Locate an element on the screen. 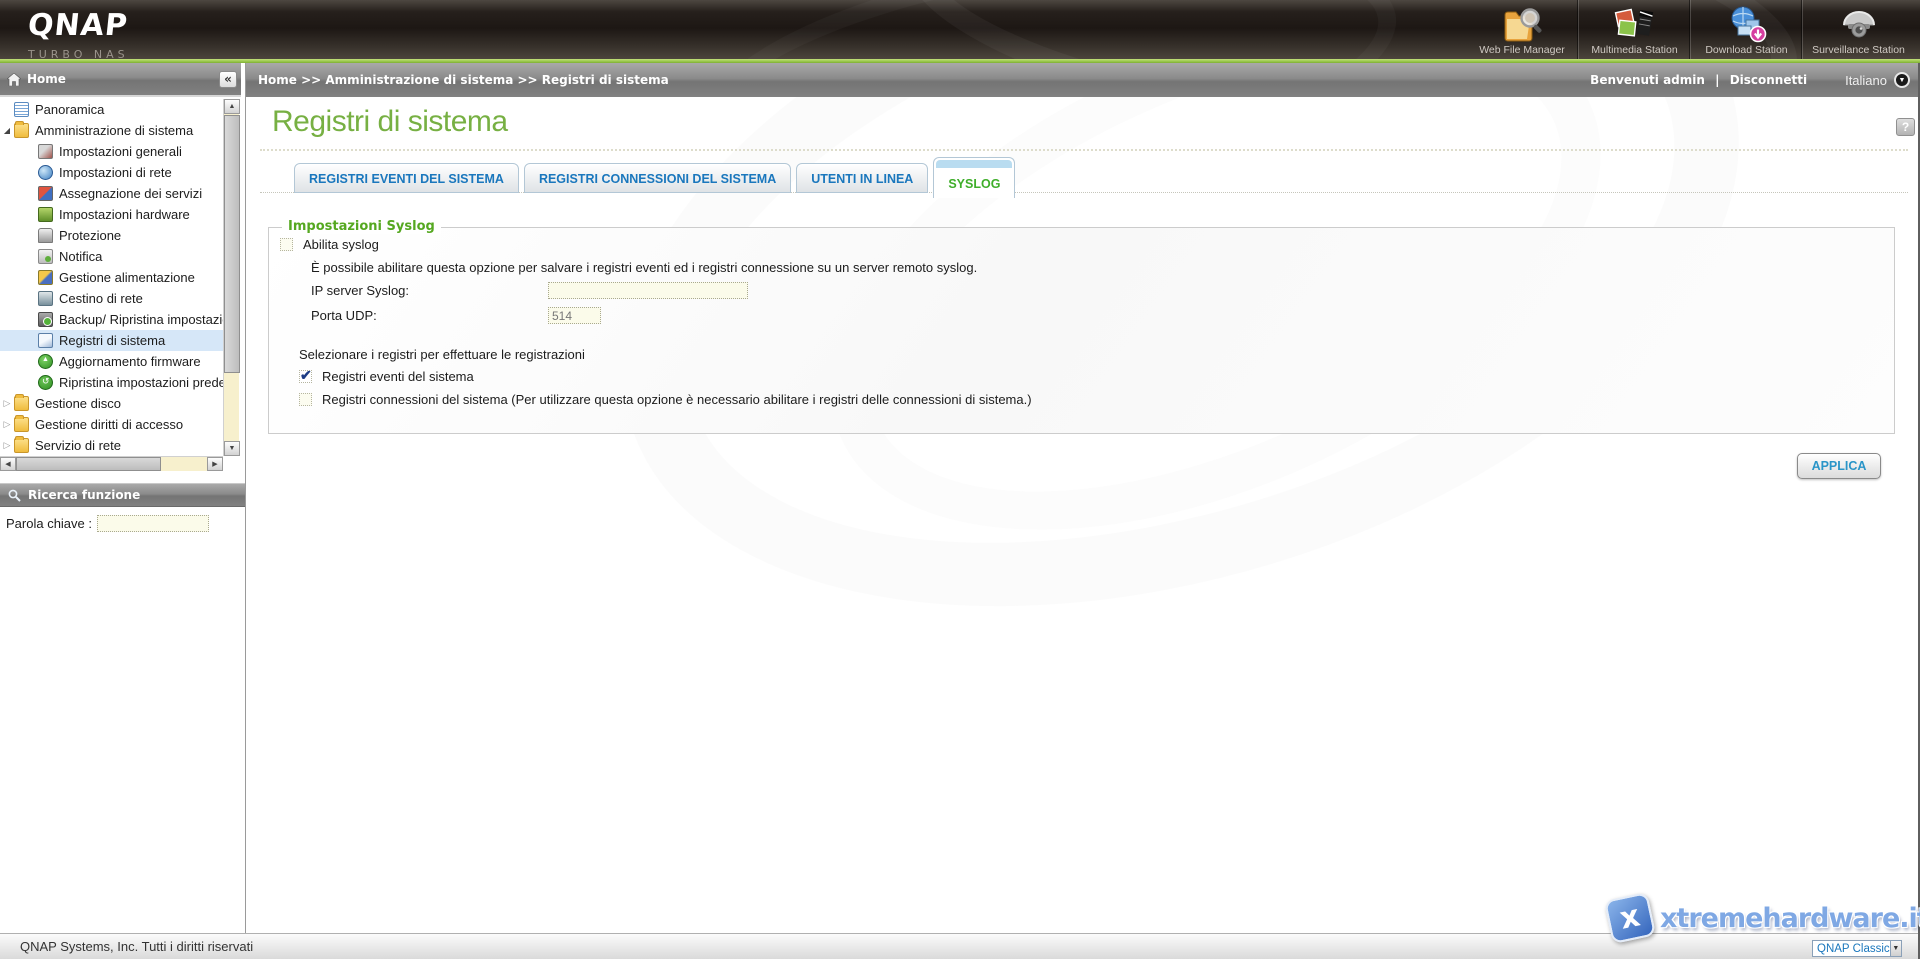 This screenshot has width=1920, height=959. sidebar-item-servizio-di-rete: ▷ Servizio di rete is located at coordinates (111, 445).